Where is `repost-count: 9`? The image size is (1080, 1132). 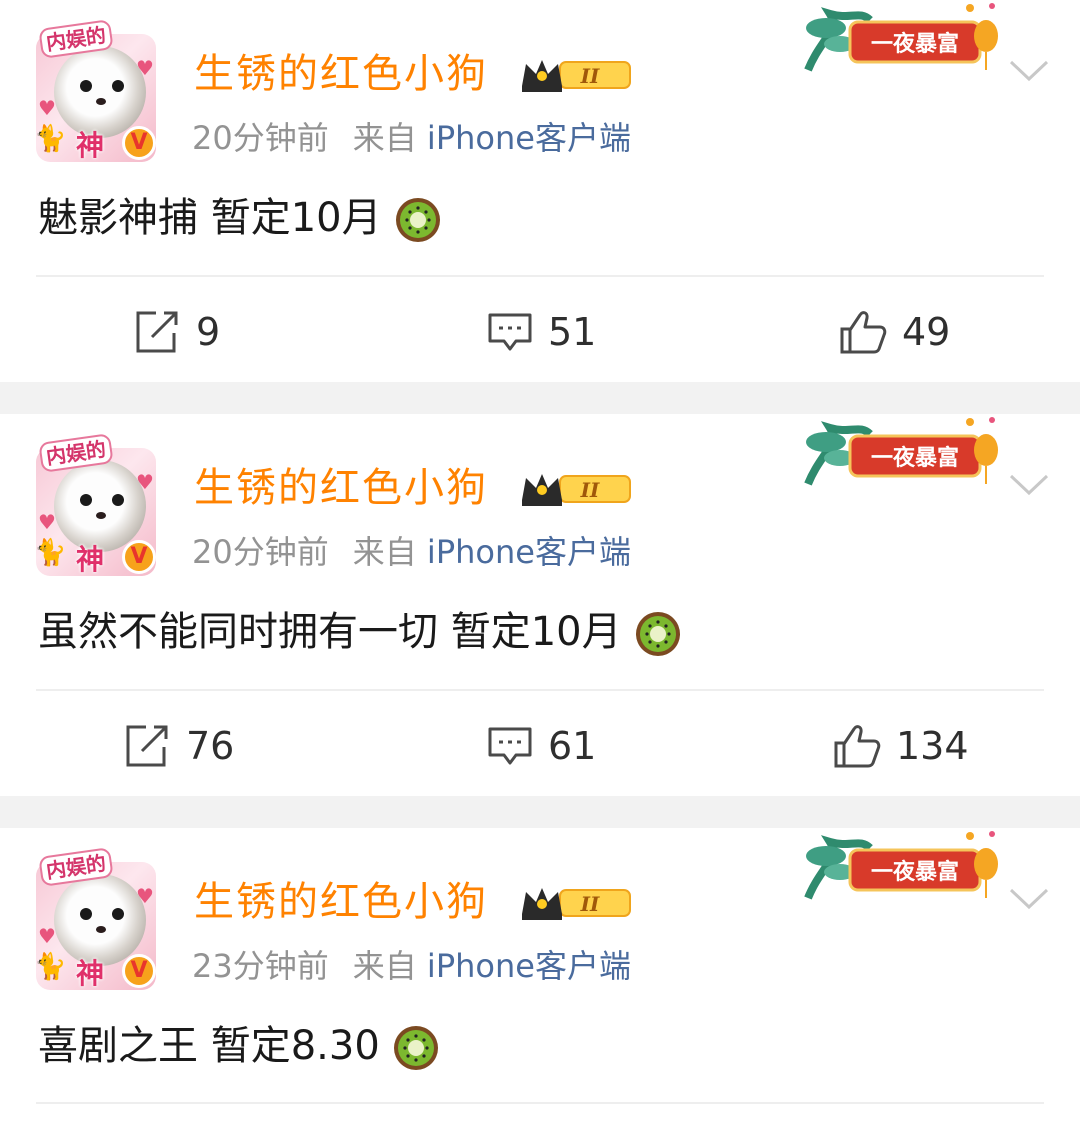
repost-count: 9 is located at coordinates (208, 332).